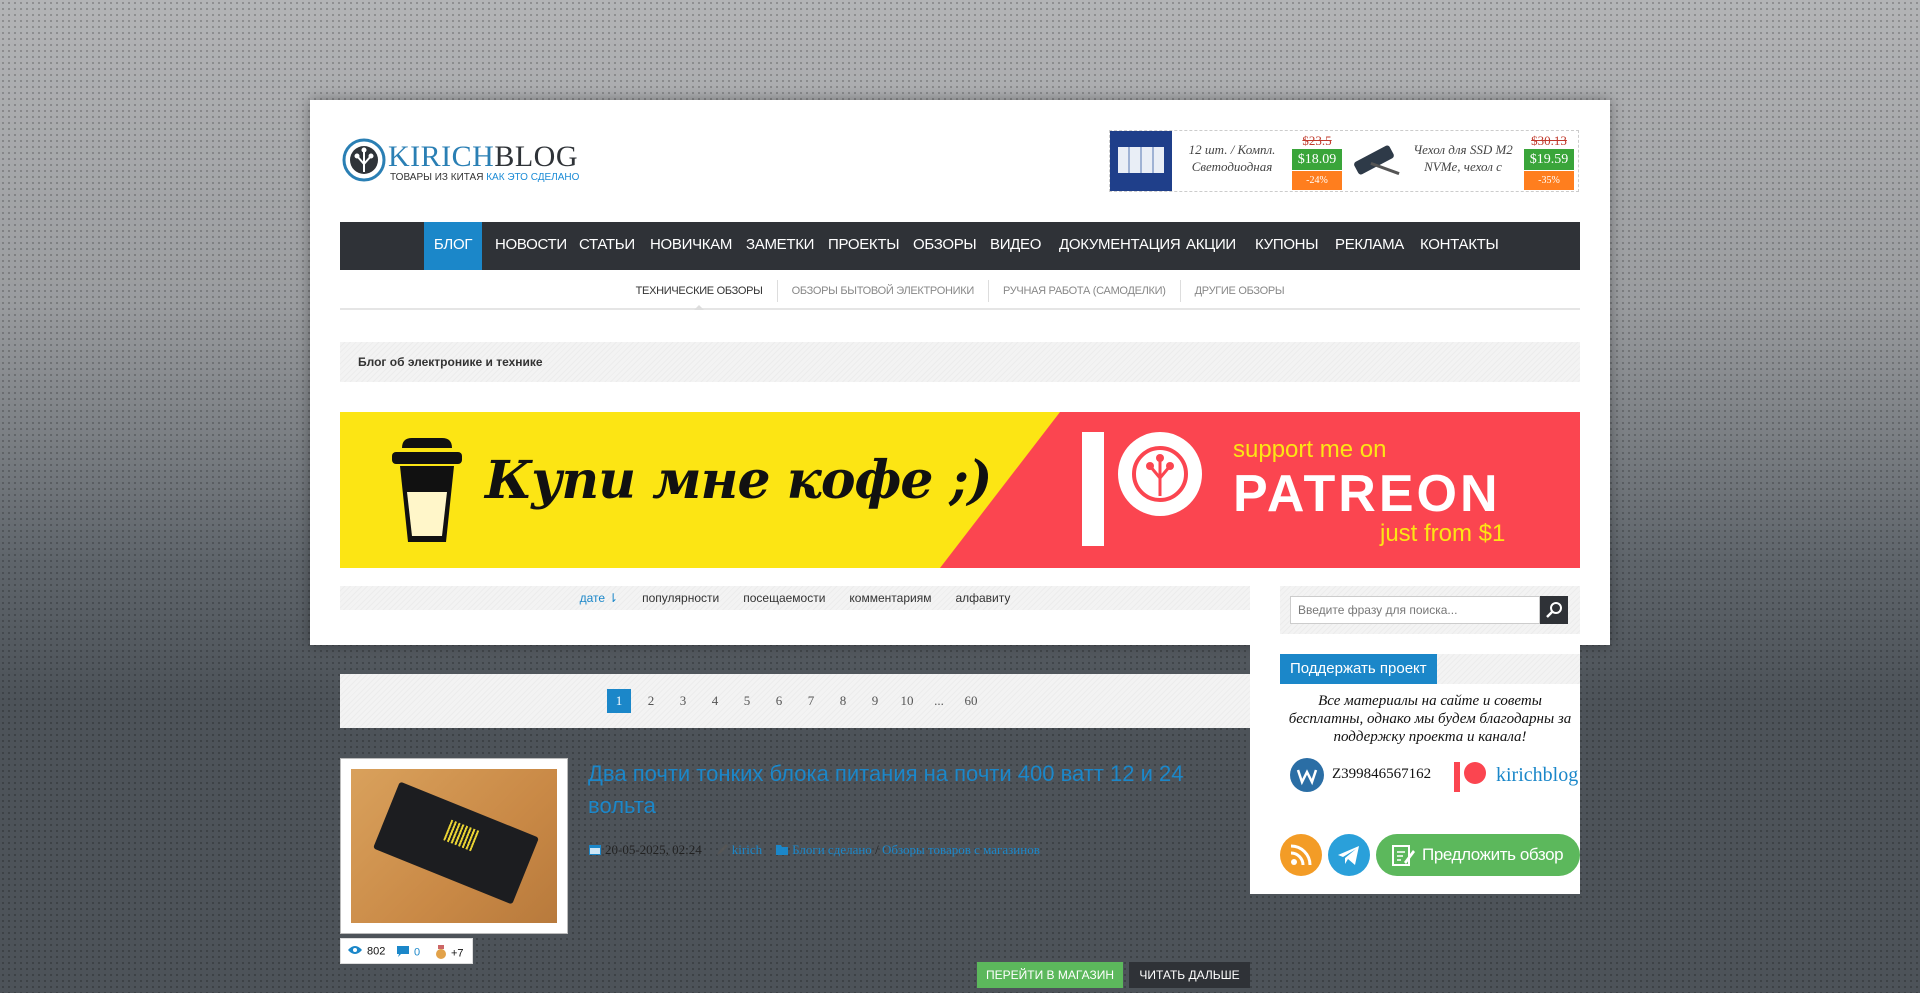 This screenshot has height=993, width=1920. Describe the element at coordinates (738, 480) in the screenshot. I see `banner-coffee-text: Купи мне кофе ;)` at that location.